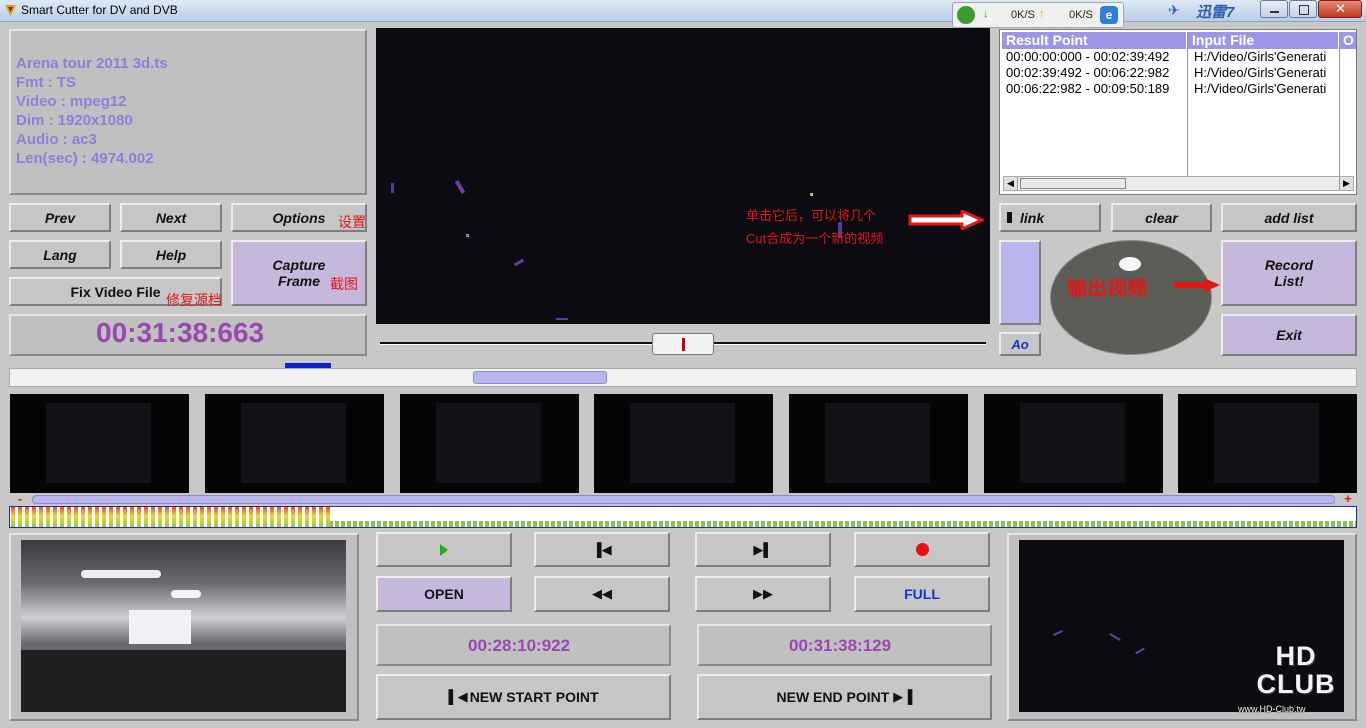  I want to click on zoom-slider, so click(683, 499).